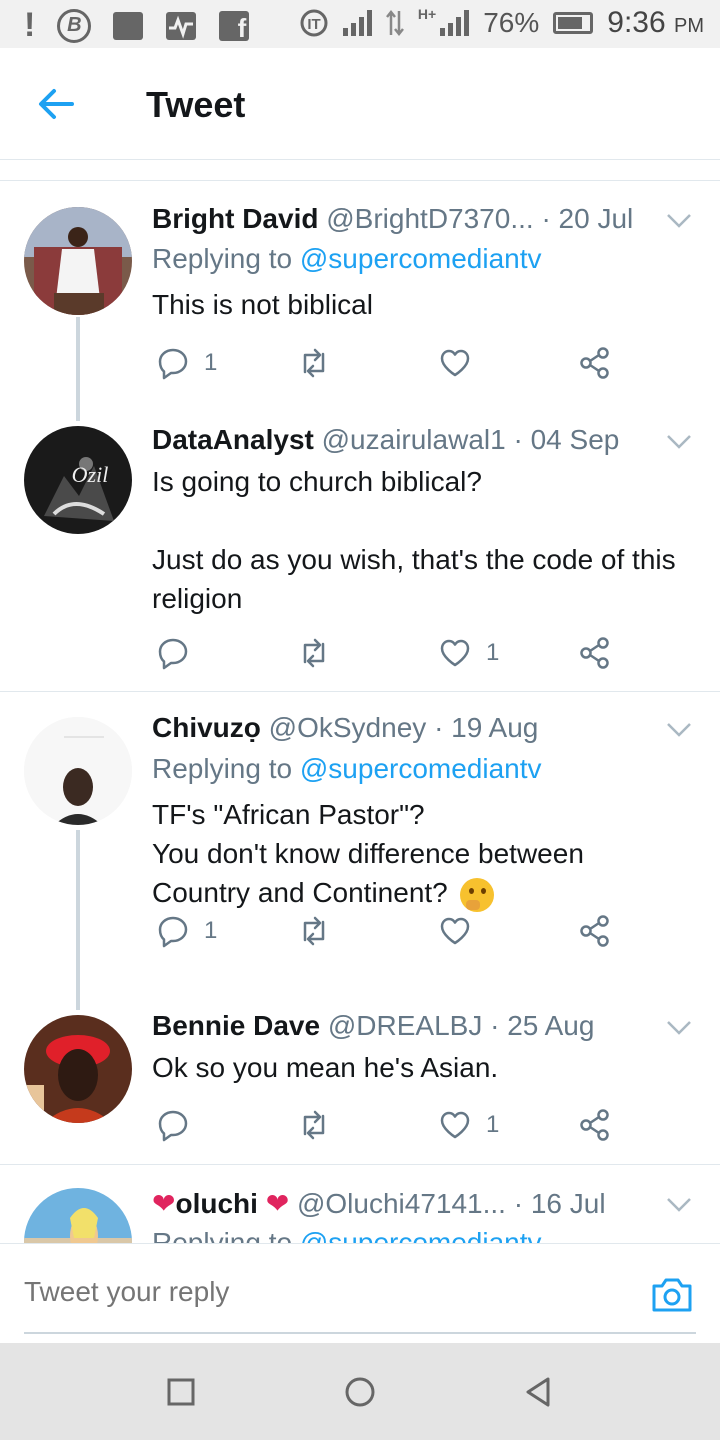  Describe the element at coordinates (655, 23) in the screenshot. I see `clock: 9:36 PM` at that location.